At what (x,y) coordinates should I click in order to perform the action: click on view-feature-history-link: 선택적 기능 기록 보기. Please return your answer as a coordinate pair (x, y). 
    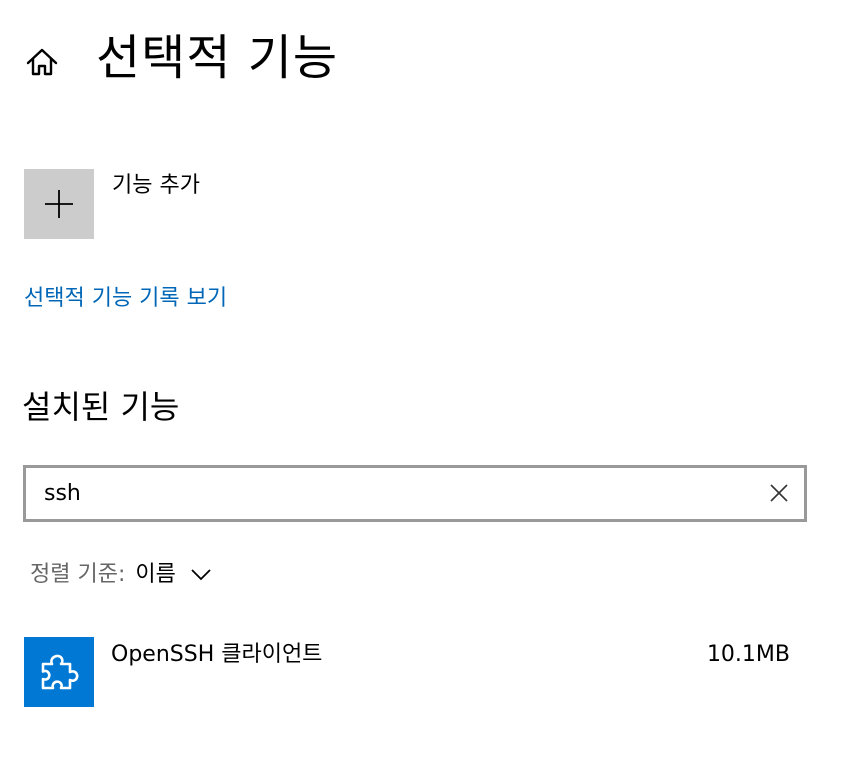
    Looking at the image, I should click on (125, 299).